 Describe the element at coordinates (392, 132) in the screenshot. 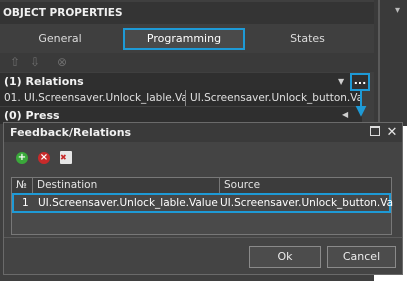

I see `close-icon: ✕` at that location.